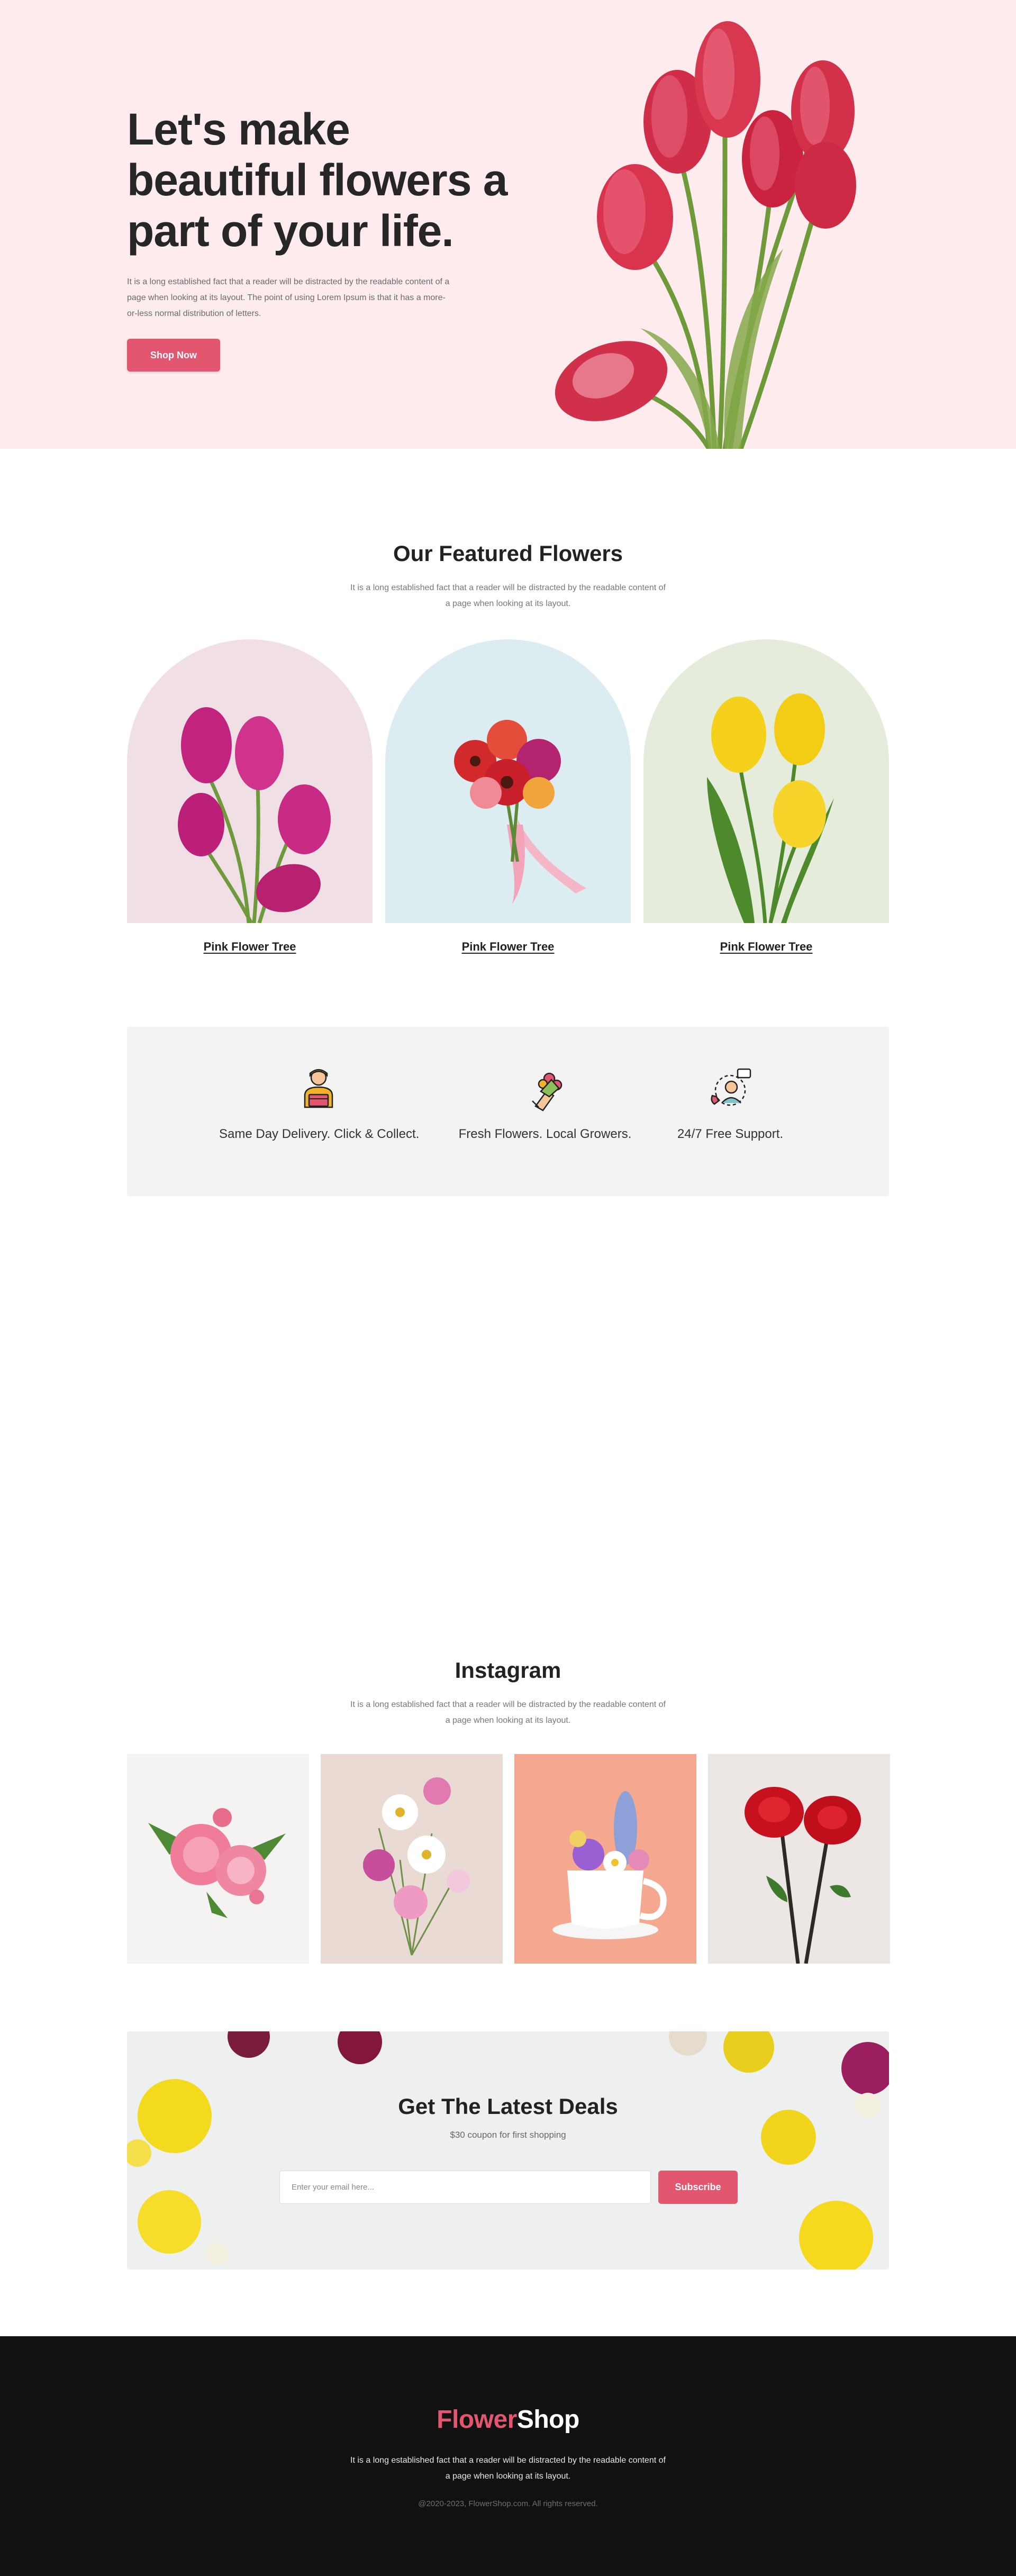 The width and height of the screenshot is (1016, 2576). I want to click on email-field, so click(465, 2187).